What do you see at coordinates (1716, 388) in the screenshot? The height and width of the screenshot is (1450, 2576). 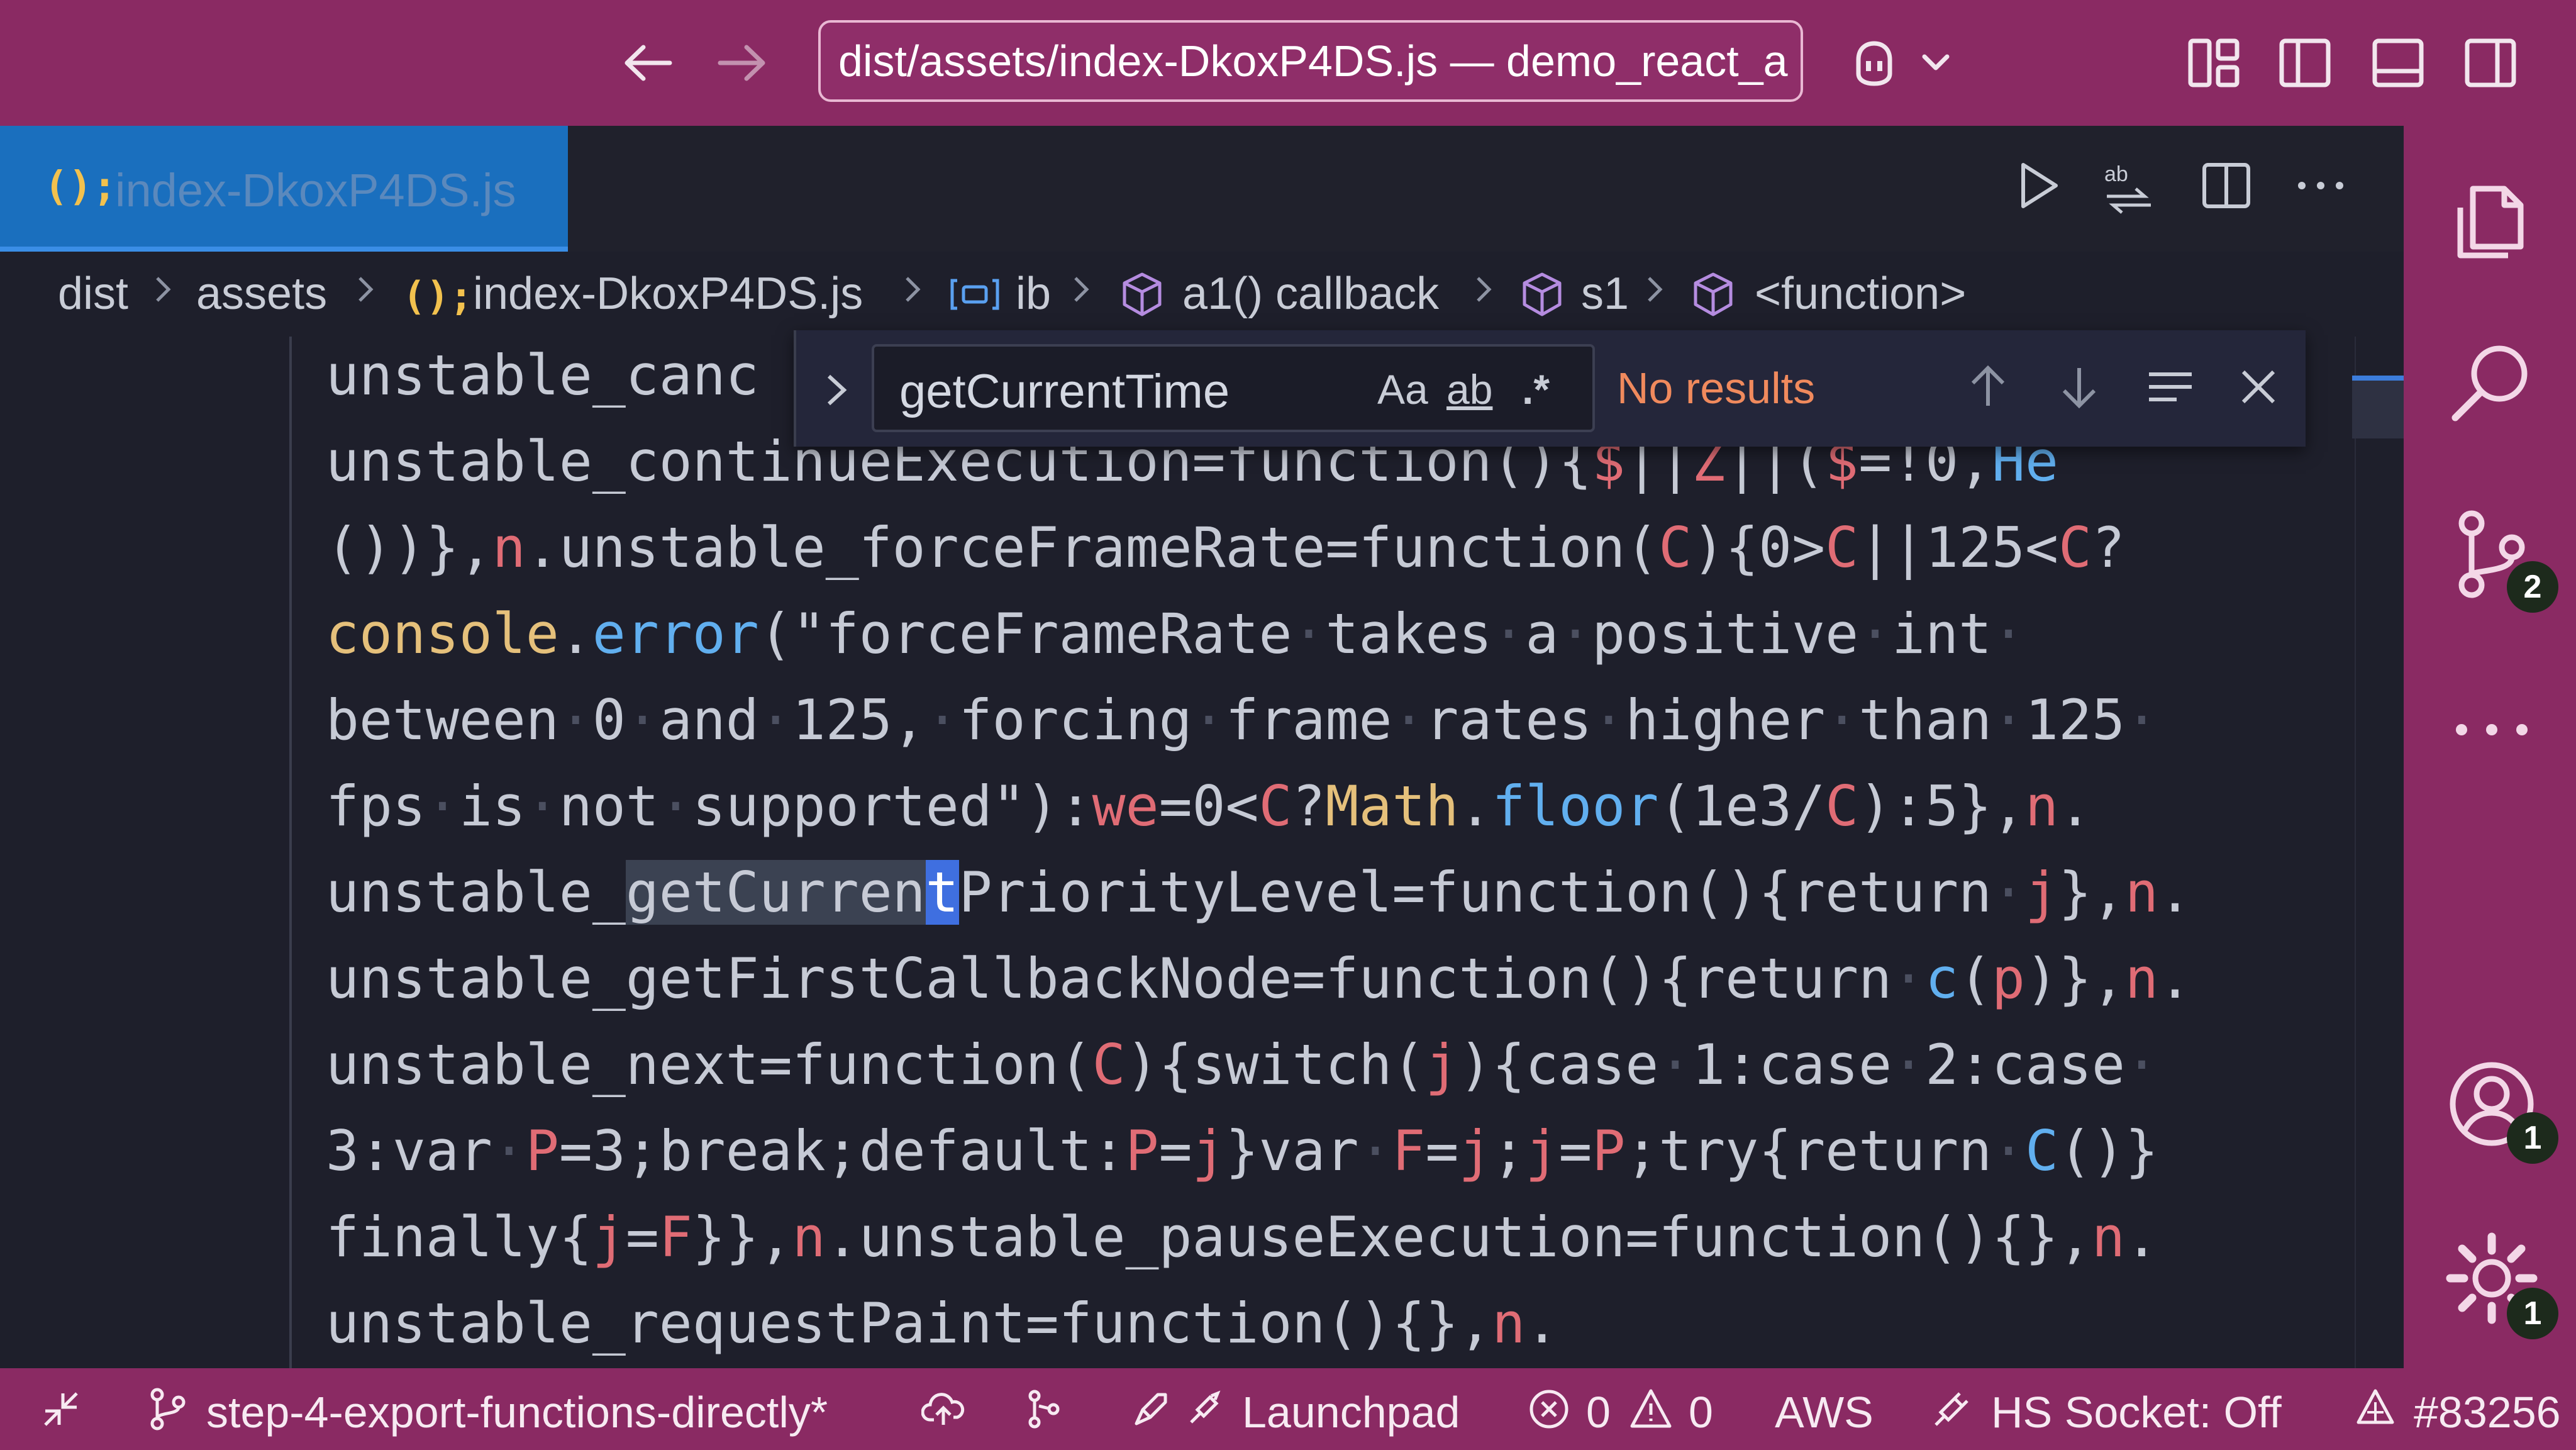 I see `find-result-status: No results` at bounding box center [1716, 388].